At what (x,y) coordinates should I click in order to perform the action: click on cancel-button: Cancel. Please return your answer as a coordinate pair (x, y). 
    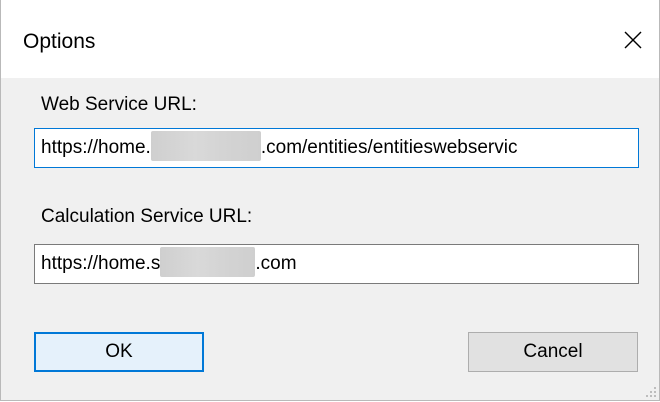
    Looking at the image, I should click on (553, 352).